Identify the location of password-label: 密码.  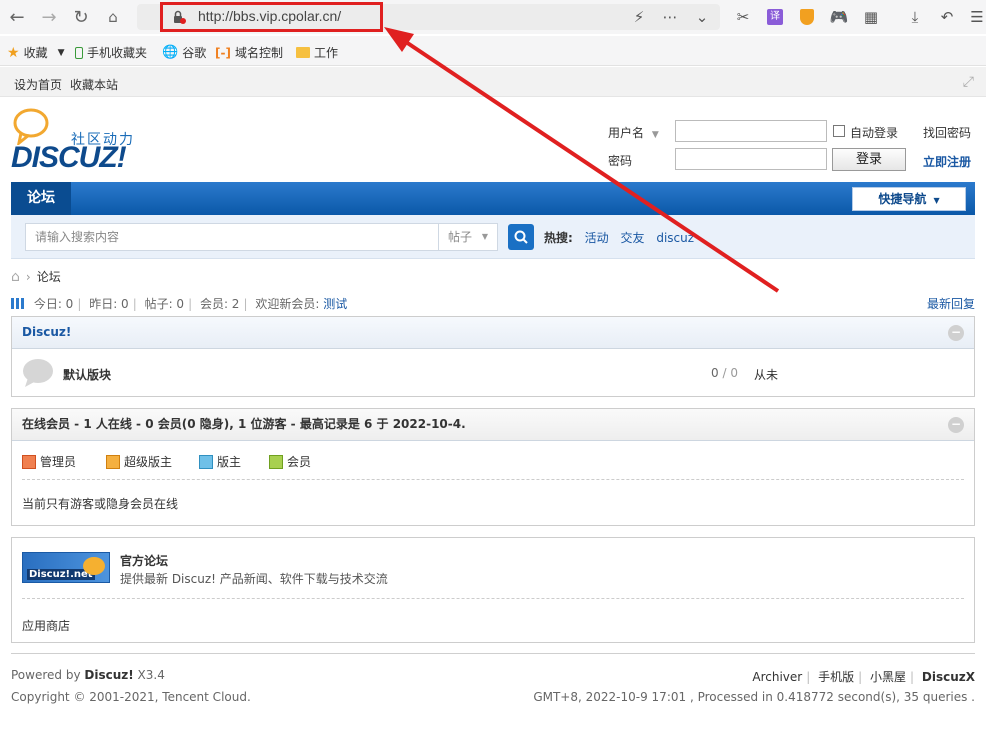
(620, 161).